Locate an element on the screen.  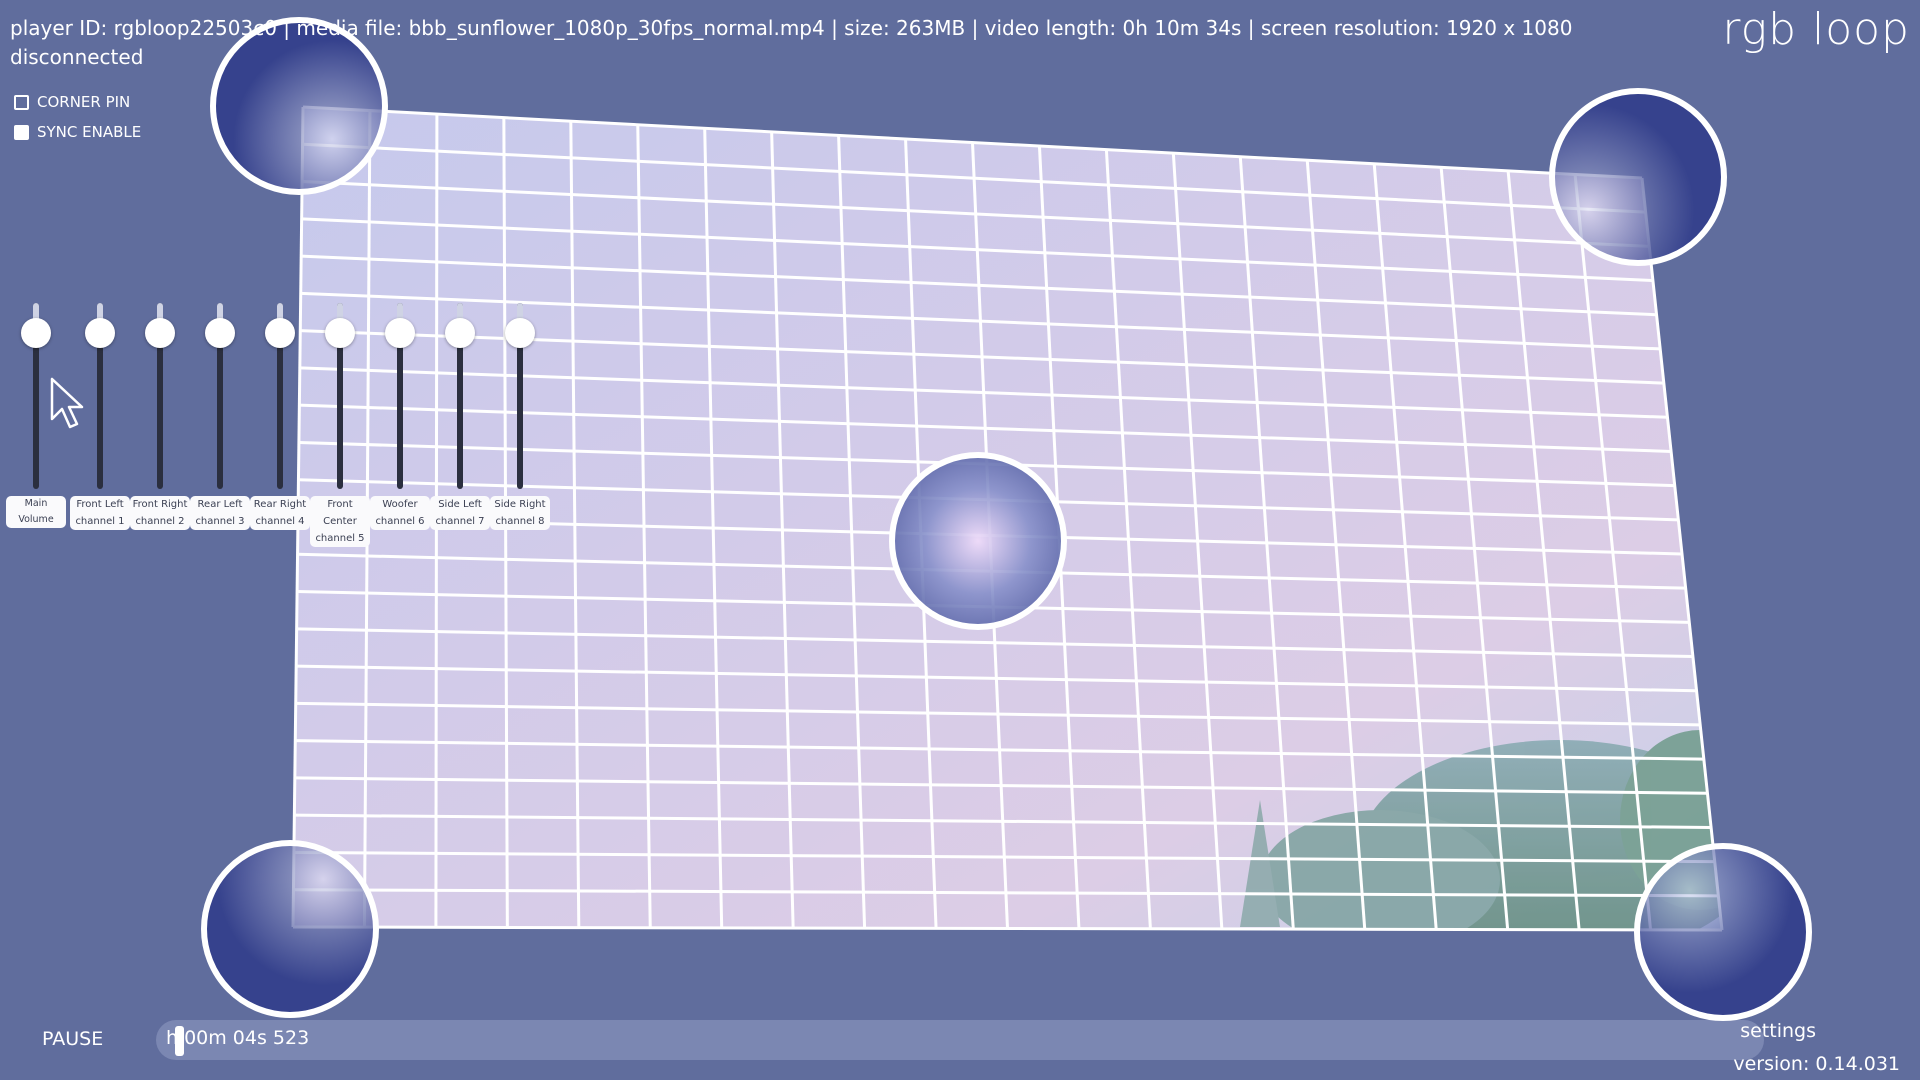
mouse-pointer-icon is located at coordinates (67, 403).